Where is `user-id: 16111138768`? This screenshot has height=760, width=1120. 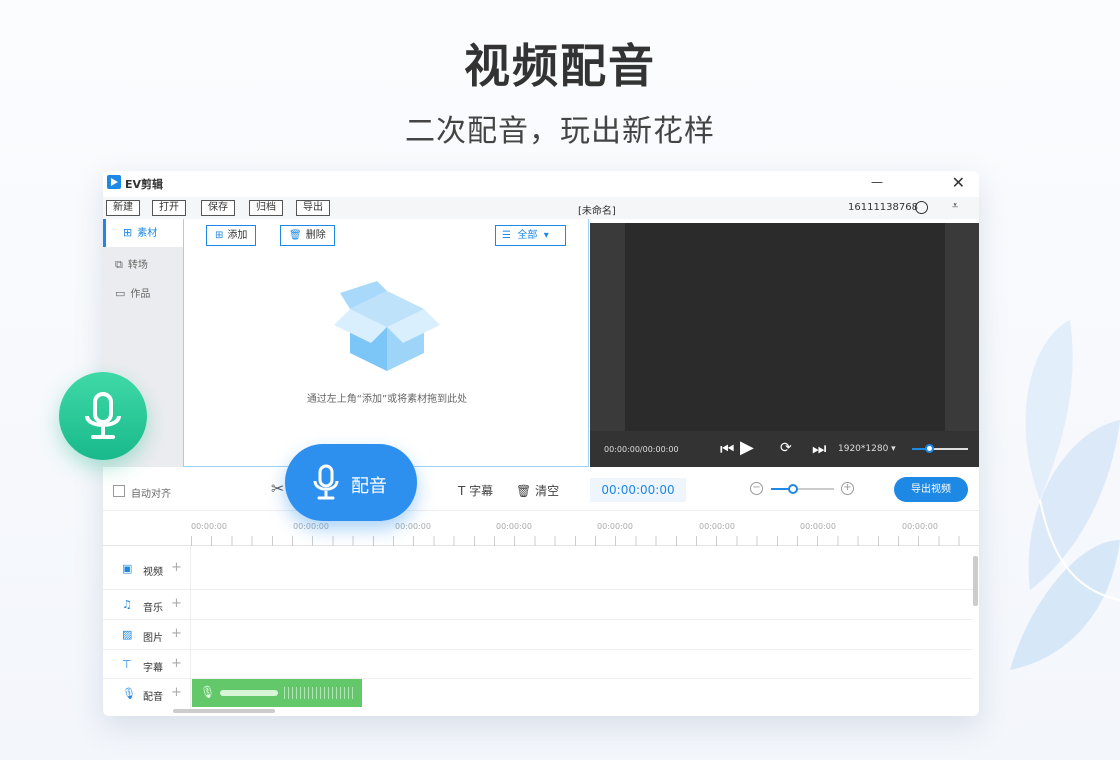 user-id: 16111138768 is located at coordinates (883, 207).